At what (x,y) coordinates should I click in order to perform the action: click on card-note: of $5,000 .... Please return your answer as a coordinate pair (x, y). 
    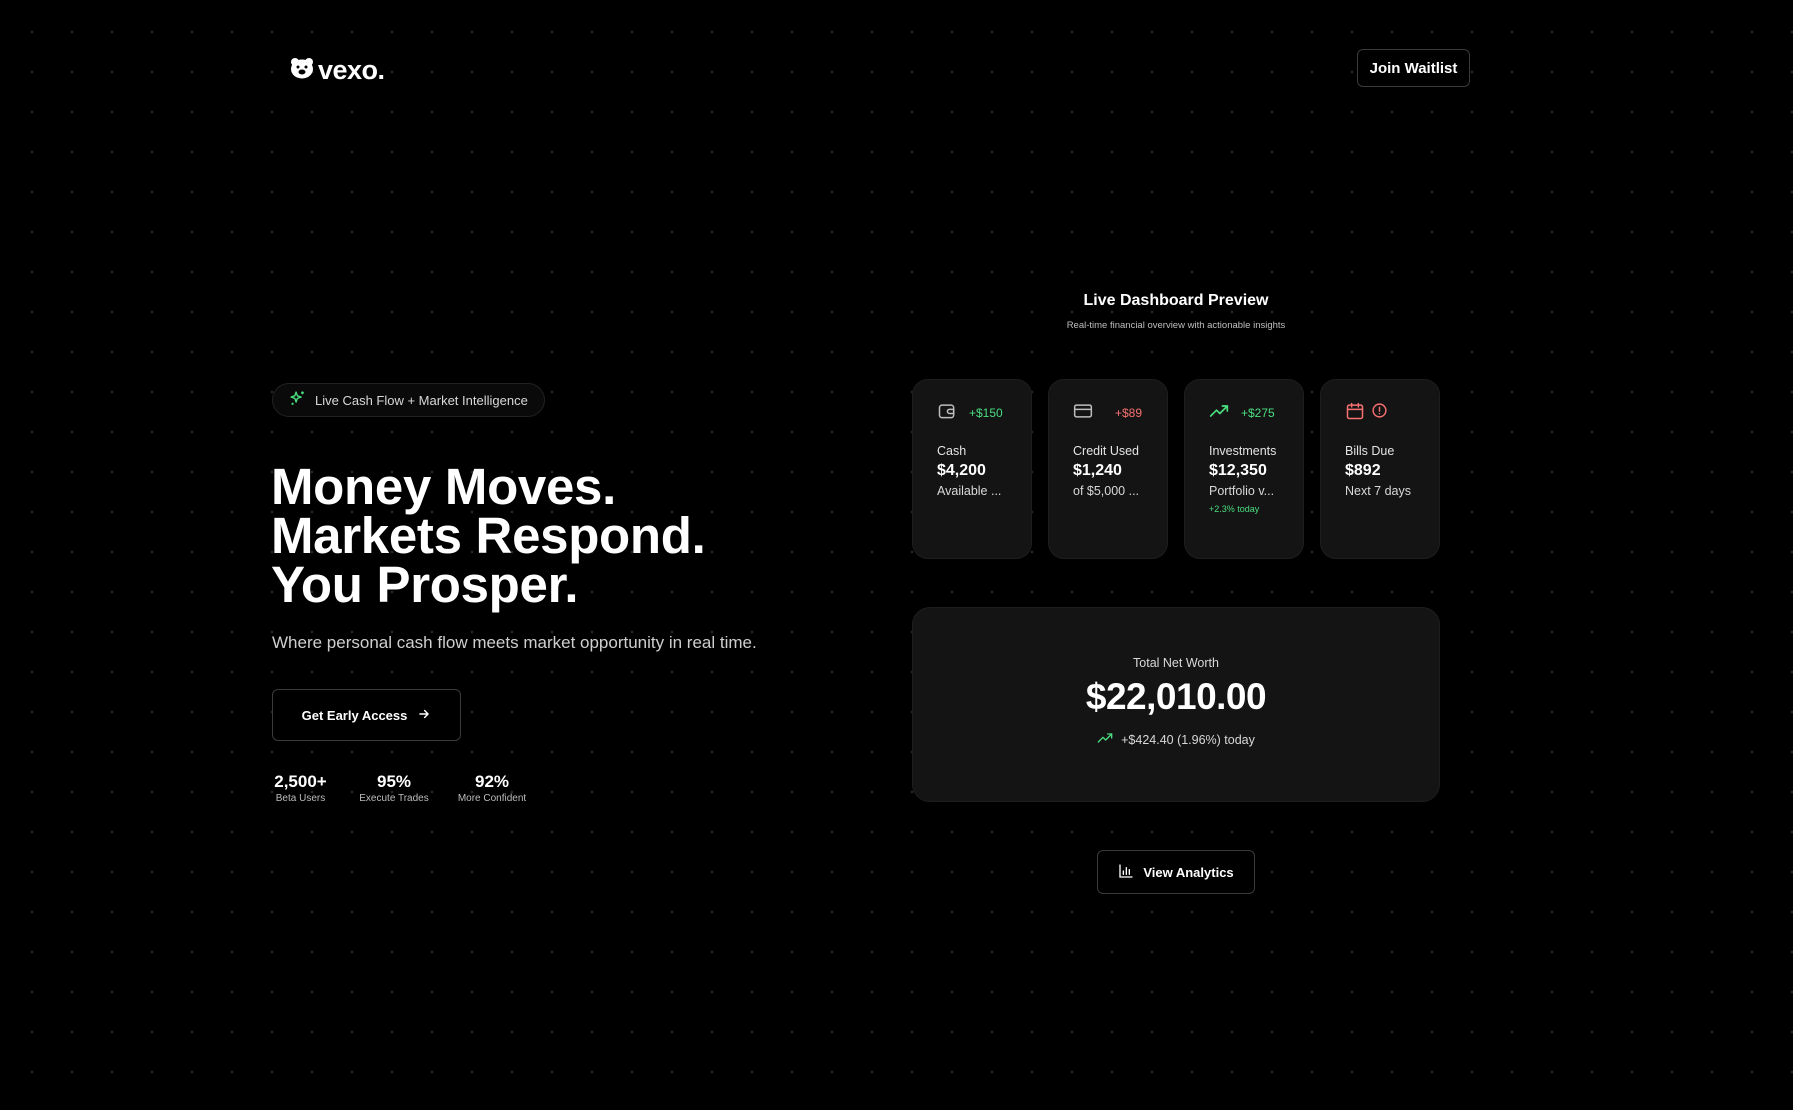
    Looking at the image, I should click on (1106, 491).